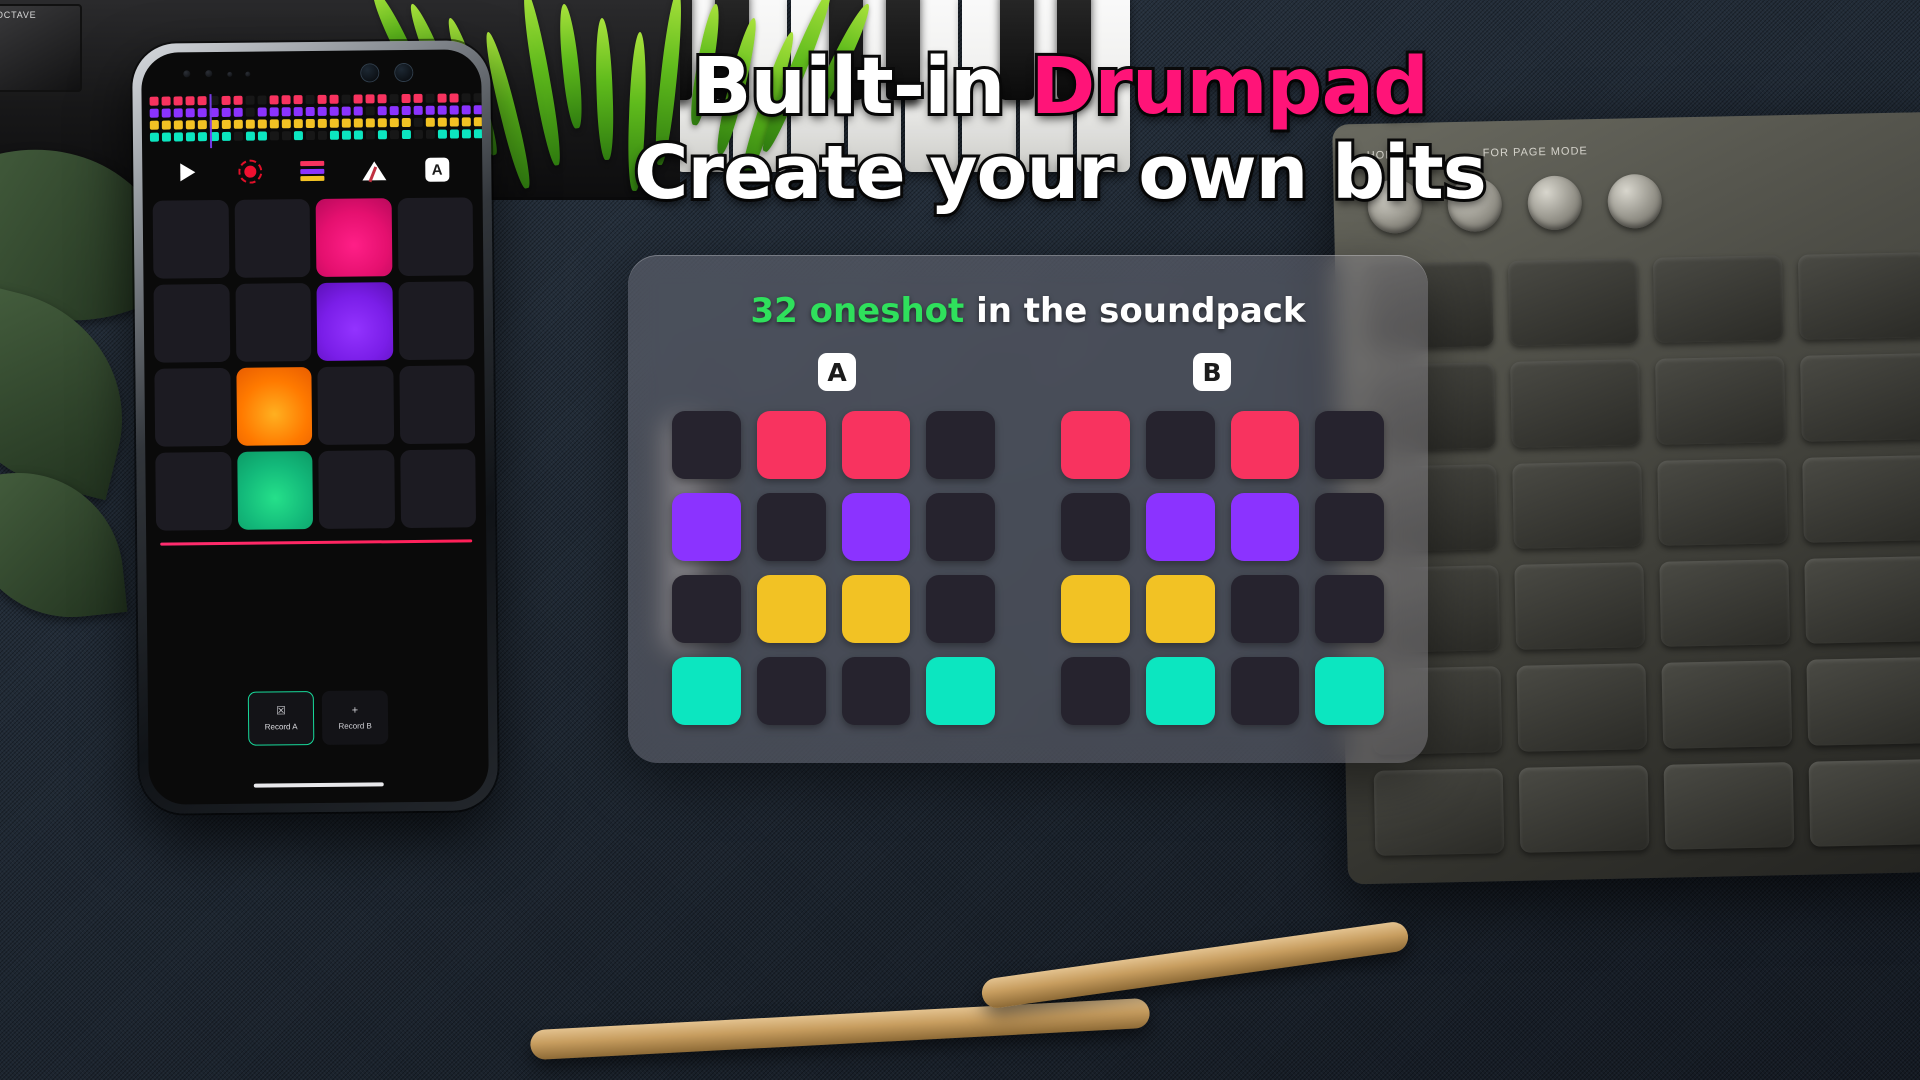 This screenshot has height=1080, width=1920. What do you see at coordinates (281, 718) in the screenshot?
I see `record-a-button: ☒ Record A` at bounding box center [281, 718].